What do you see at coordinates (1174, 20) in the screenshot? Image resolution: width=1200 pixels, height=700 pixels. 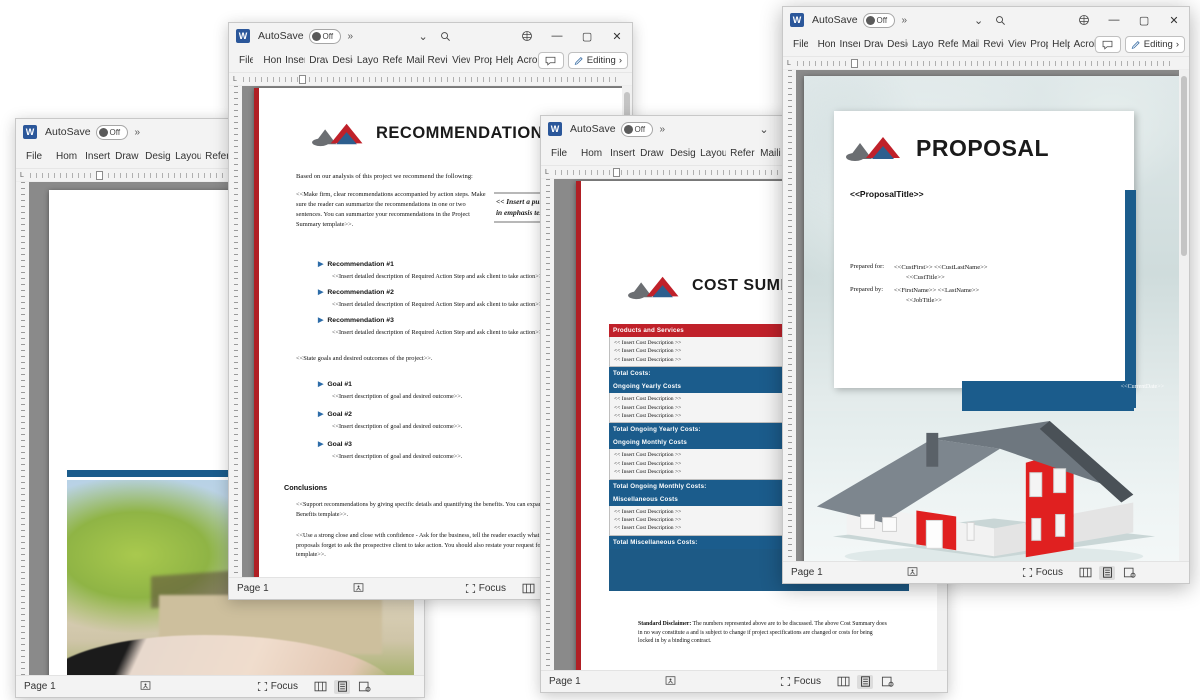 I see `close-button: ✕` at bounding box center [1174, 20].